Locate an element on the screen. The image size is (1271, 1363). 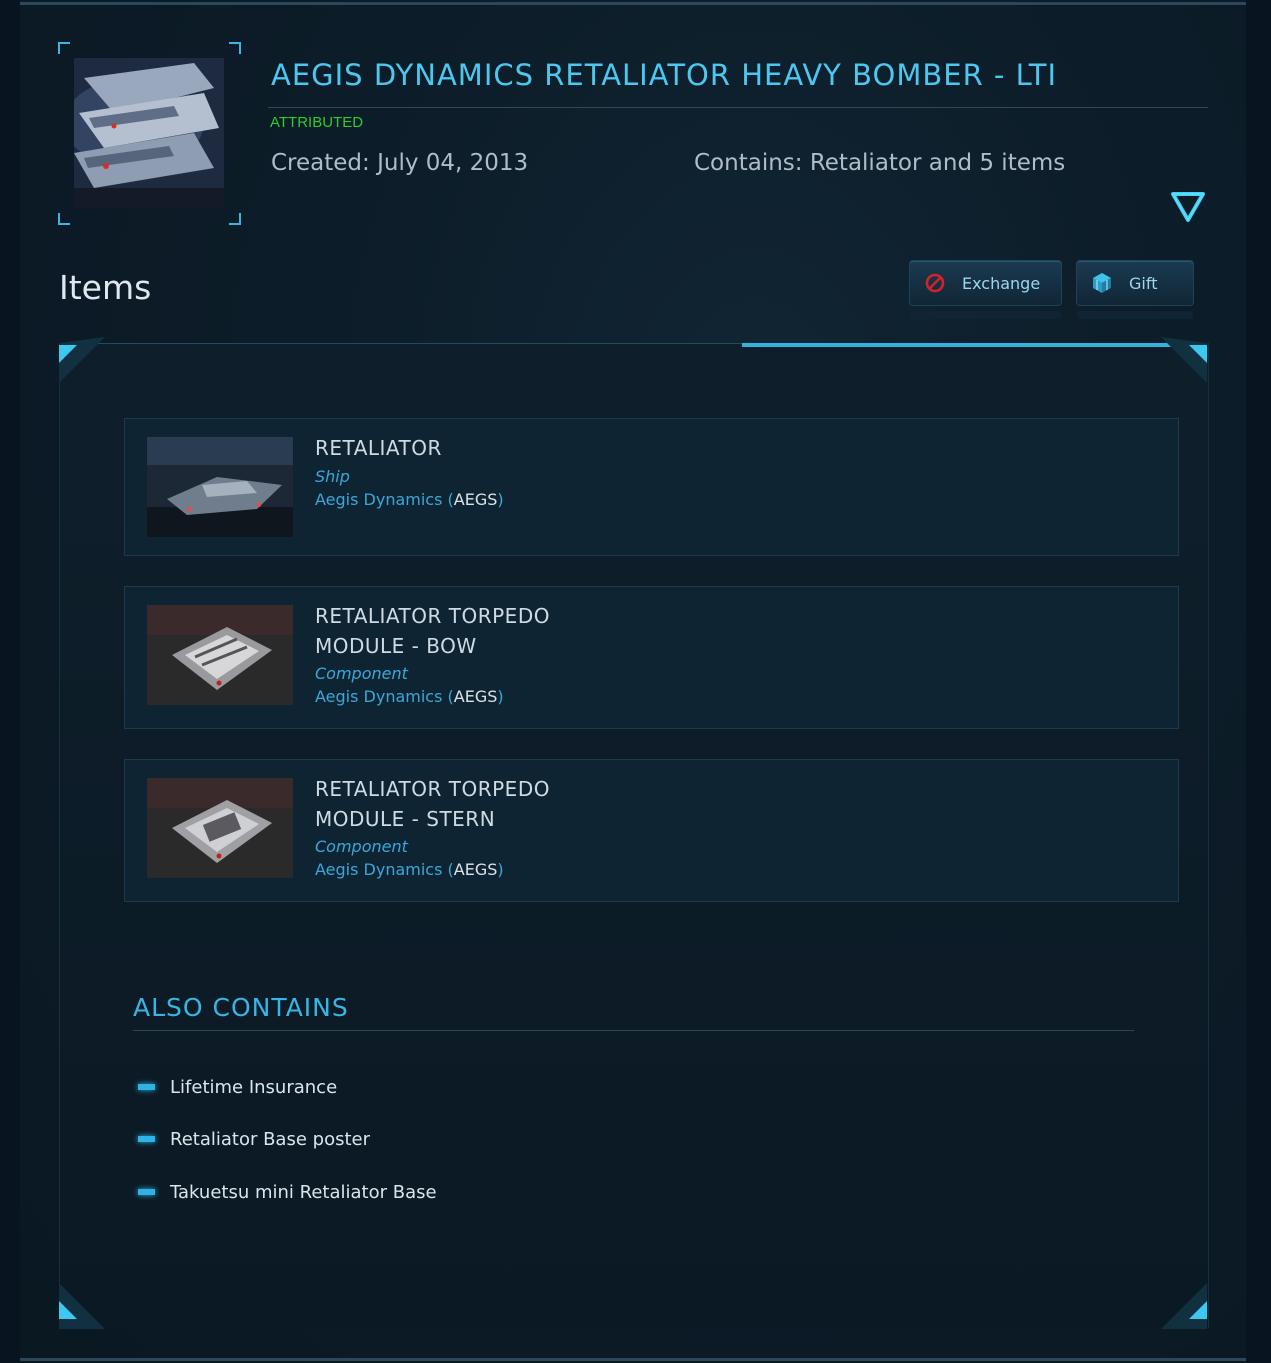
triangle-down-icon is located at coordinates (1188, 207).